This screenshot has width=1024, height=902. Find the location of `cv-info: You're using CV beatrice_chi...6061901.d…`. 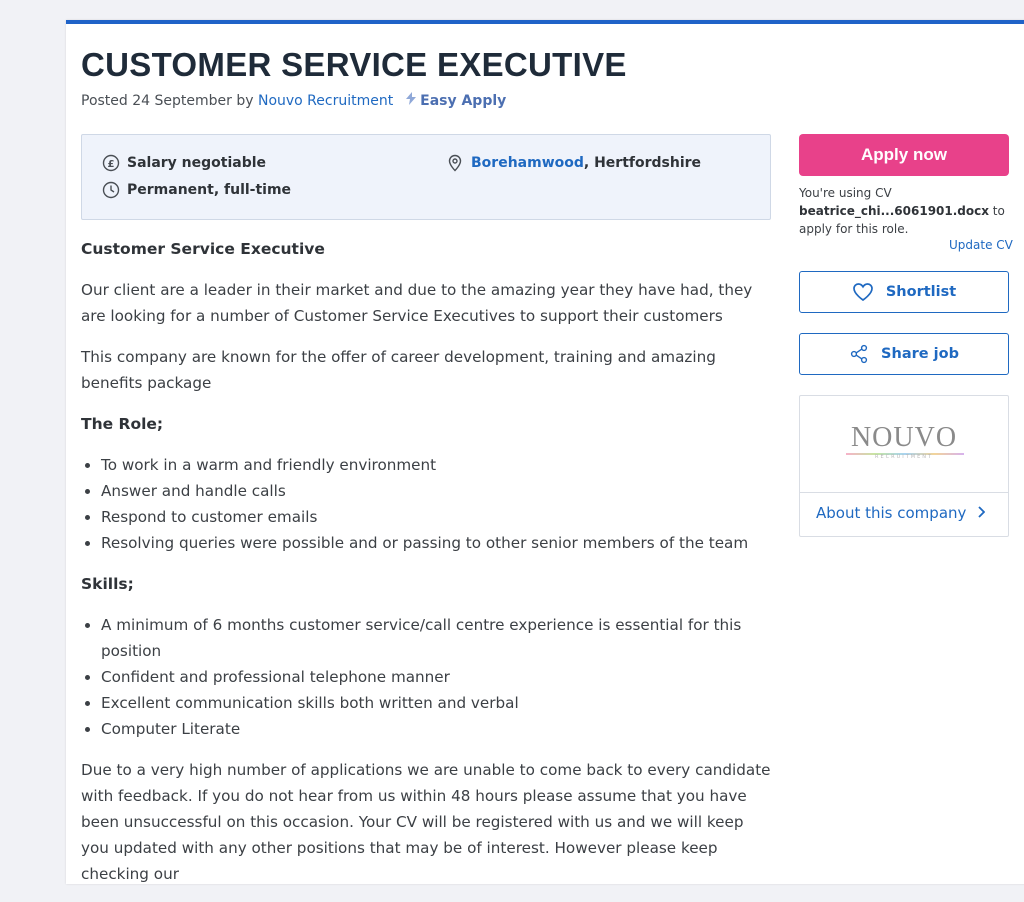

cv-info: You're using CV beatrice_chi...6061901.d… is located at coordinates (904, 211).